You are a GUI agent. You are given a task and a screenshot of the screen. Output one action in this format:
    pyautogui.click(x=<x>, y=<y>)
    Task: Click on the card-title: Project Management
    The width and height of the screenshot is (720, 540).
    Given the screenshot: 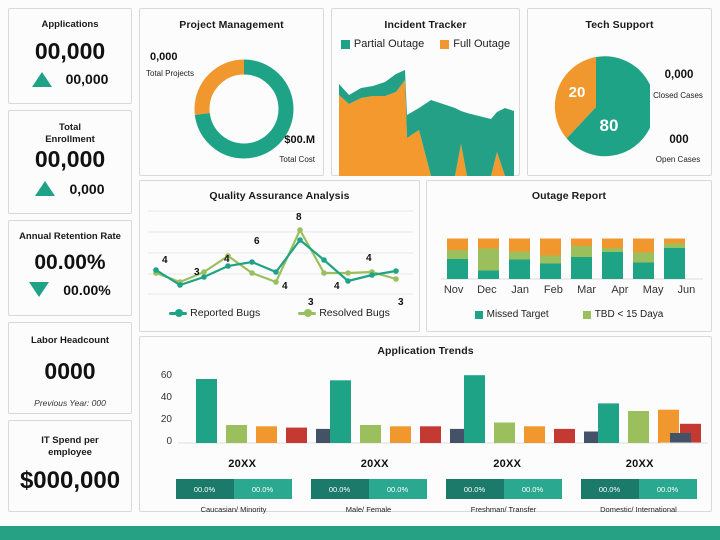 What is the action you would take?
    pyautogui.click(x=231, y=25)
    